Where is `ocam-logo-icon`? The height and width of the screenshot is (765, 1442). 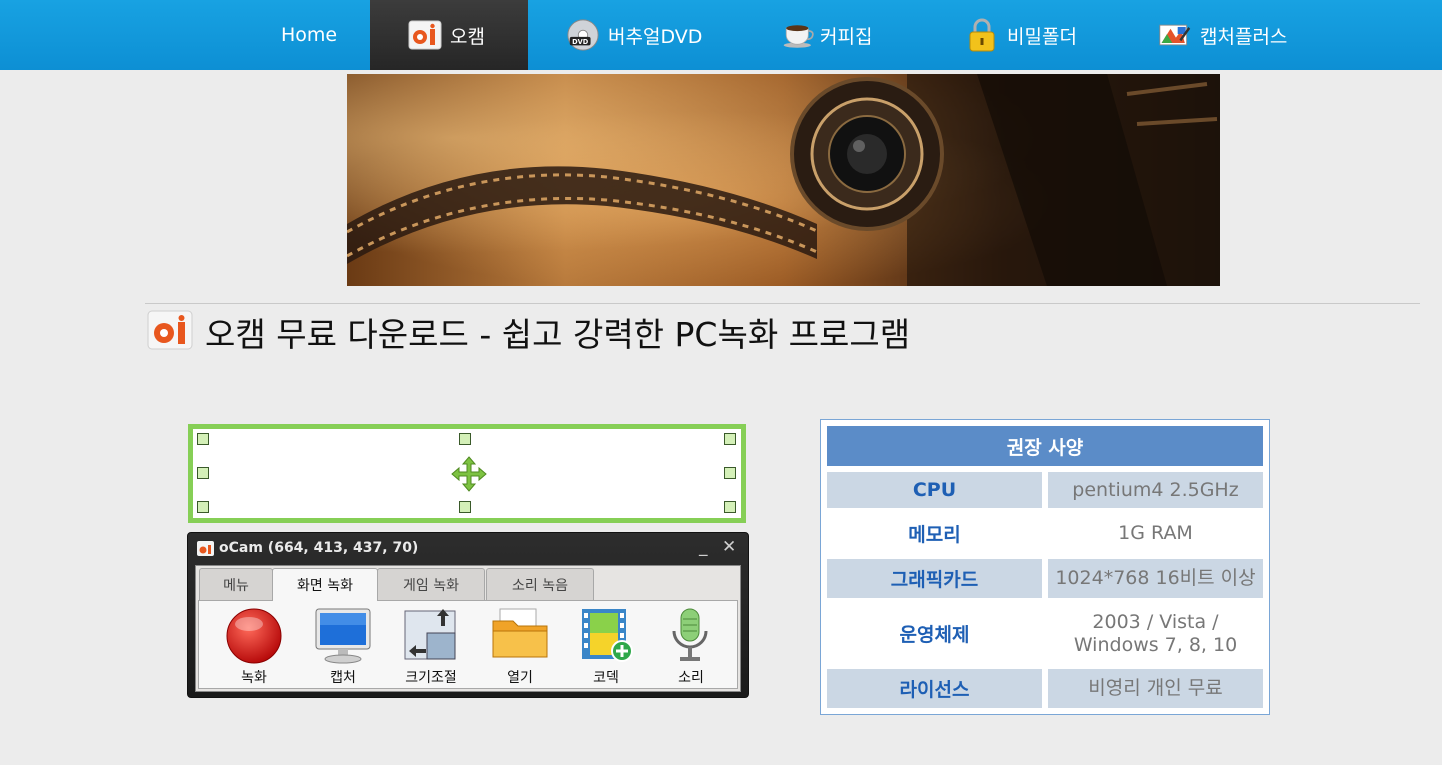
ocam-logo-icon is located at coordinates (170, 332).